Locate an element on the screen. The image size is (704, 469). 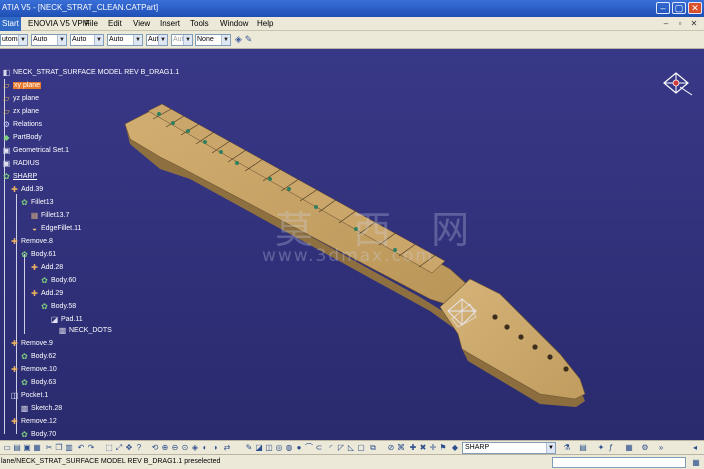
normal-view-icon: ⊙ is located at coordinates (185, 447).